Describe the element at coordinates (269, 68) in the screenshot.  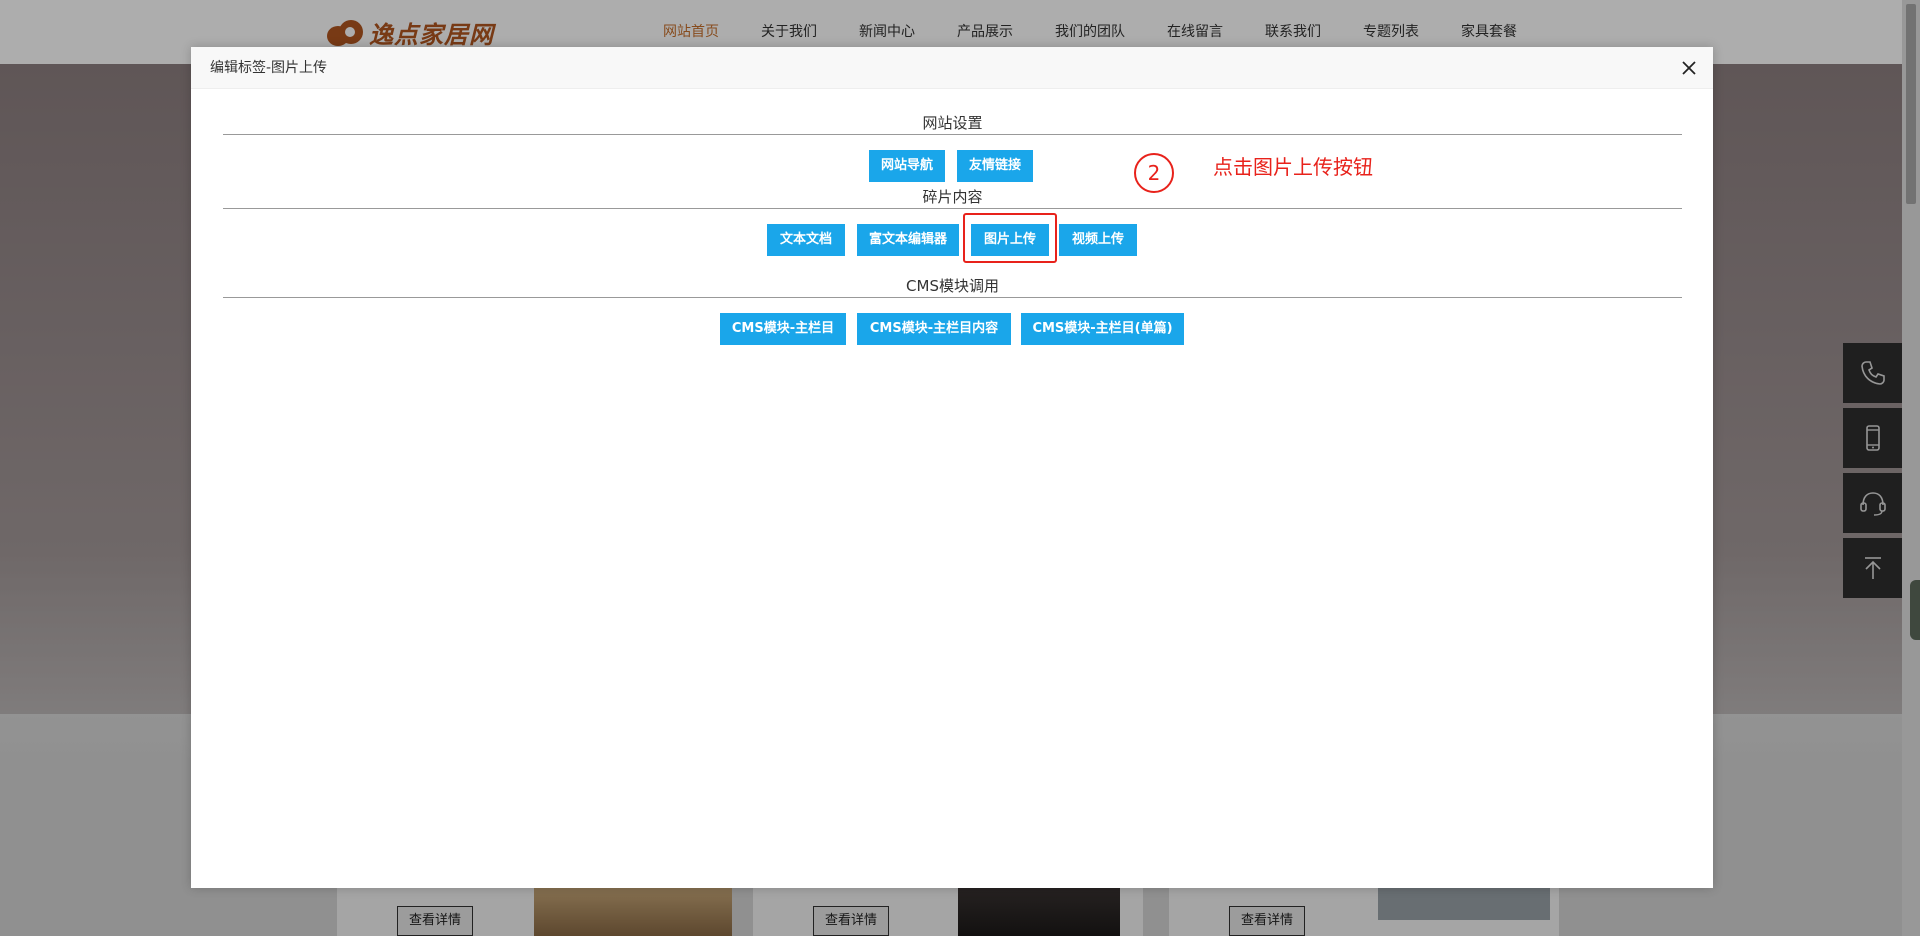
I see `dialog-title: 编辑标签-图片上传` at that location.